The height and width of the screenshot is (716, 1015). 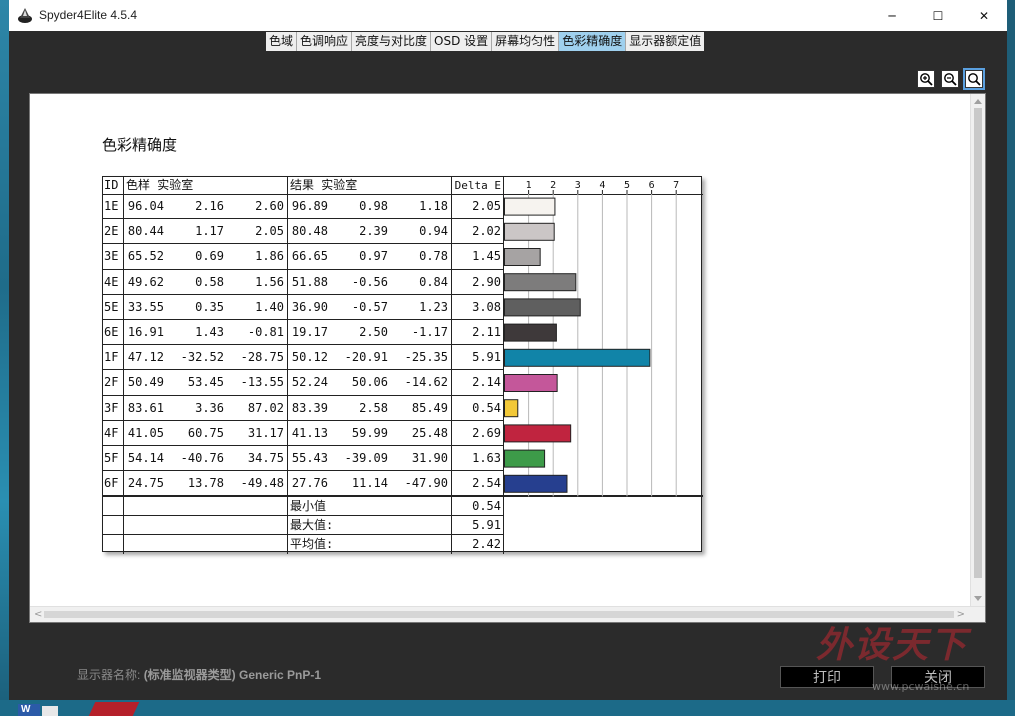 I want to click on table-row: 3E 65.52 0.69 1.86 66.65 0.97 0.78 1.45, so click(x=303, y=257).